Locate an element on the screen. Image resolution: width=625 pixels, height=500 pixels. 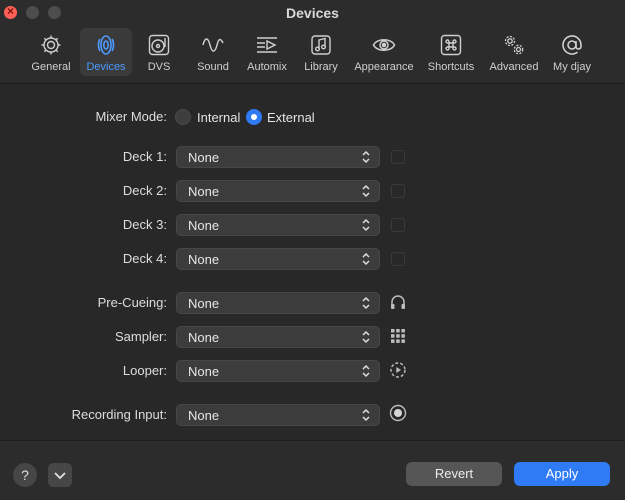
grid-icon is located at coordinates (398, 336).